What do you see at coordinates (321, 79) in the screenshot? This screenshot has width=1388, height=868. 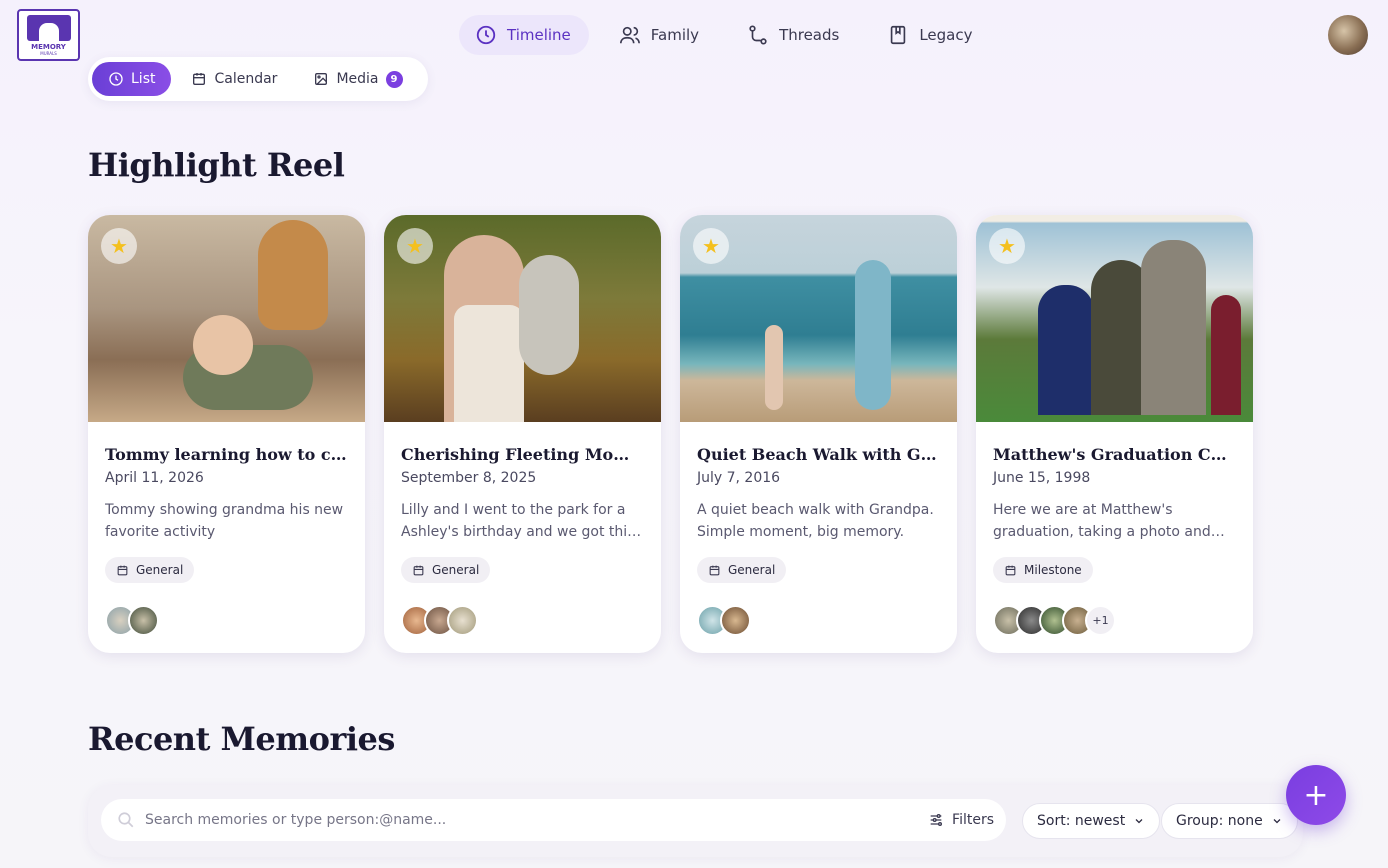 I see `image-icon` at bounding box center [321, 79].